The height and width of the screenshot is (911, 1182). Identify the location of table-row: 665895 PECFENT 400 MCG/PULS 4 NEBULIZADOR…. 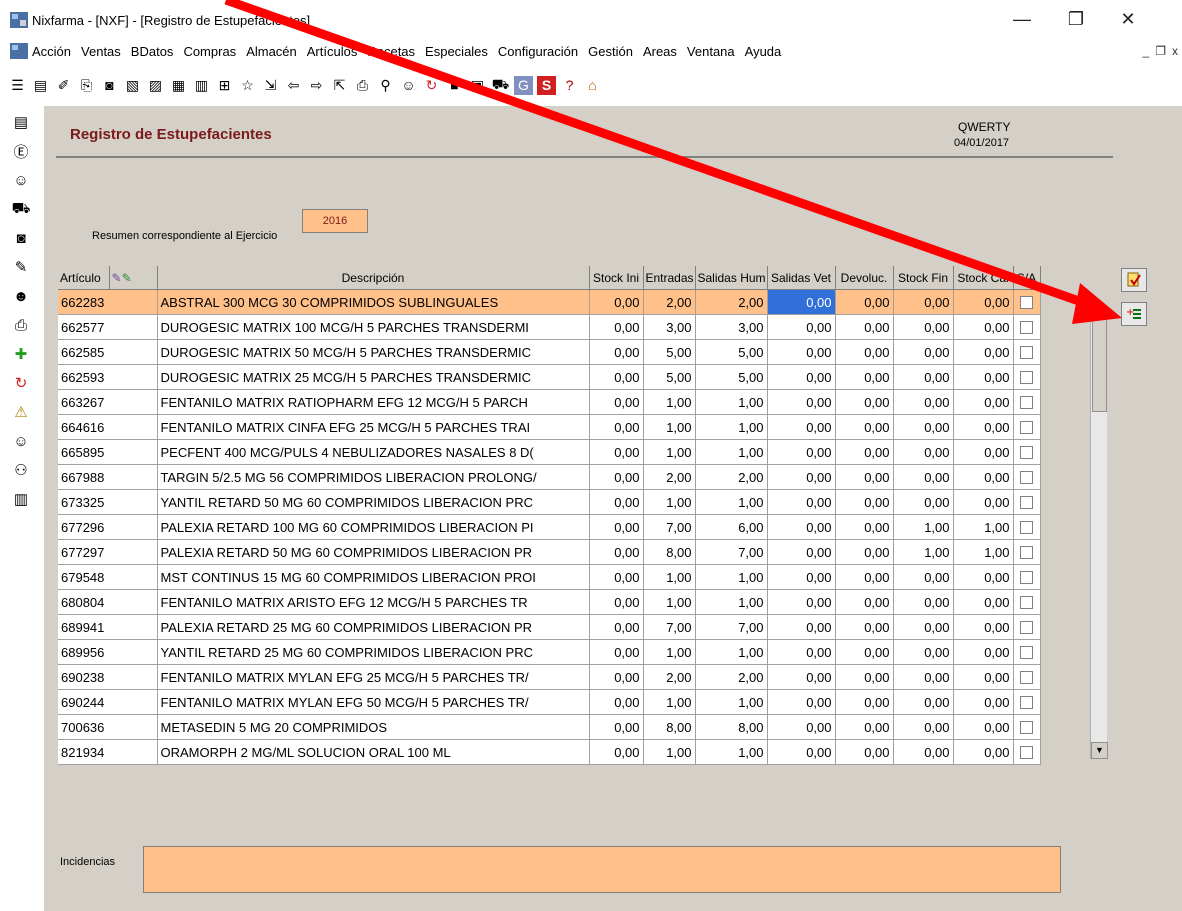
(573, 452).